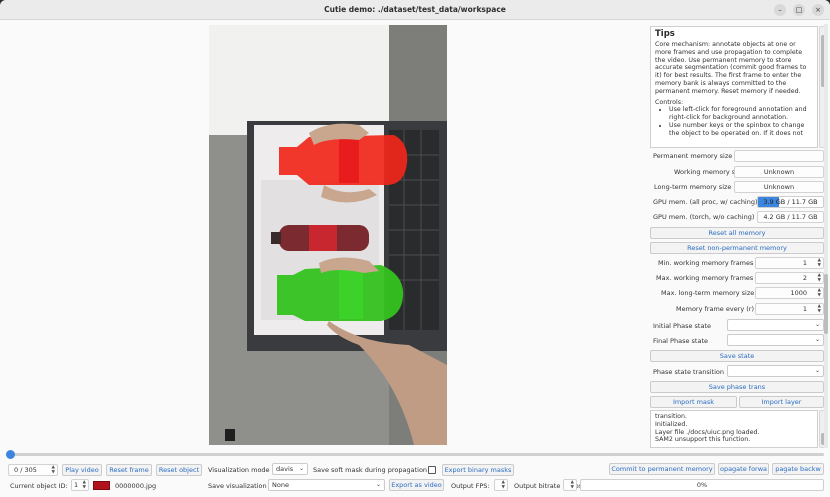  Describe the element at coordinates (501, 485) in the screenshot. I see `output-fps-spinbox: ▲ ▼` at that location.